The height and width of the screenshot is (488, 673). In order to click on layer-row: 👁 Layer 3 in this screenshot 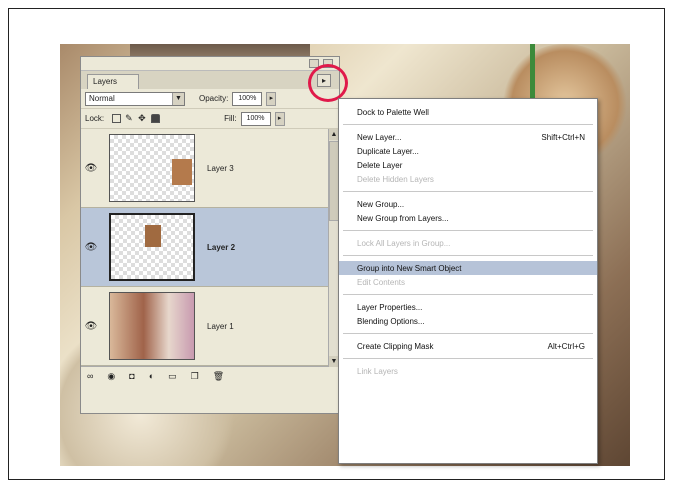, I will do `click(210, 168)`.